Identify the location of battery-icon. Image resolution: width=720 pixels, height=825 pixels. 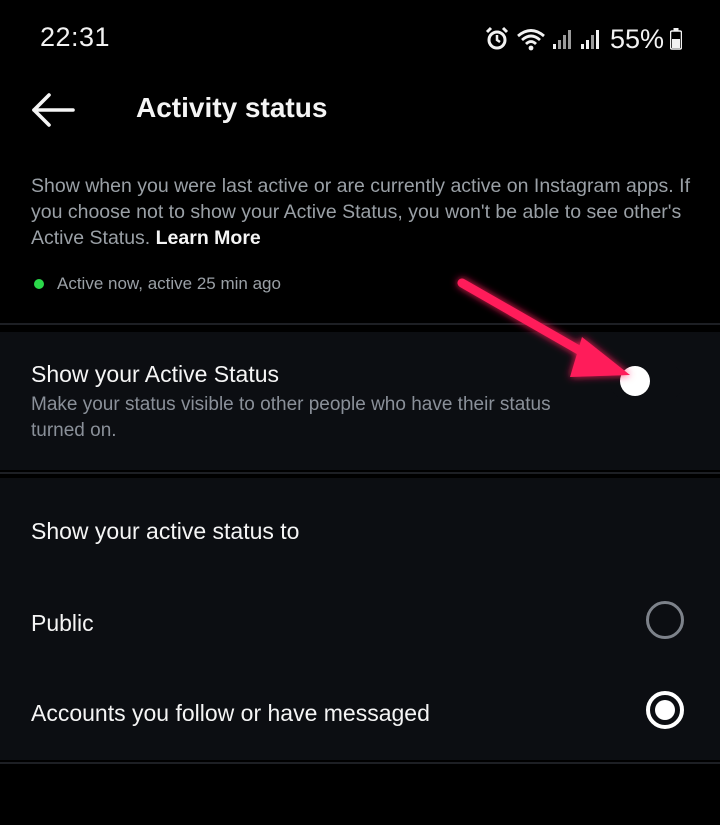
(676, 39).